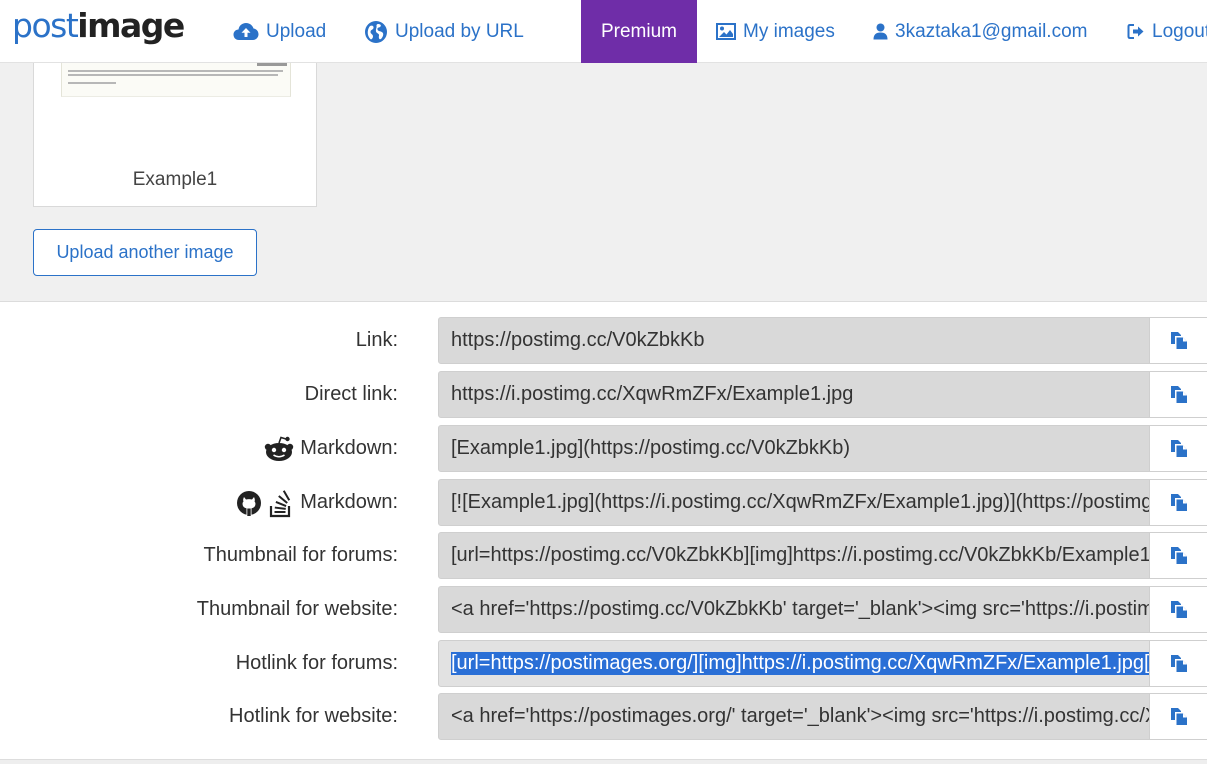  I want to click on nav-logout-label: Logout, so click(1179, 31).